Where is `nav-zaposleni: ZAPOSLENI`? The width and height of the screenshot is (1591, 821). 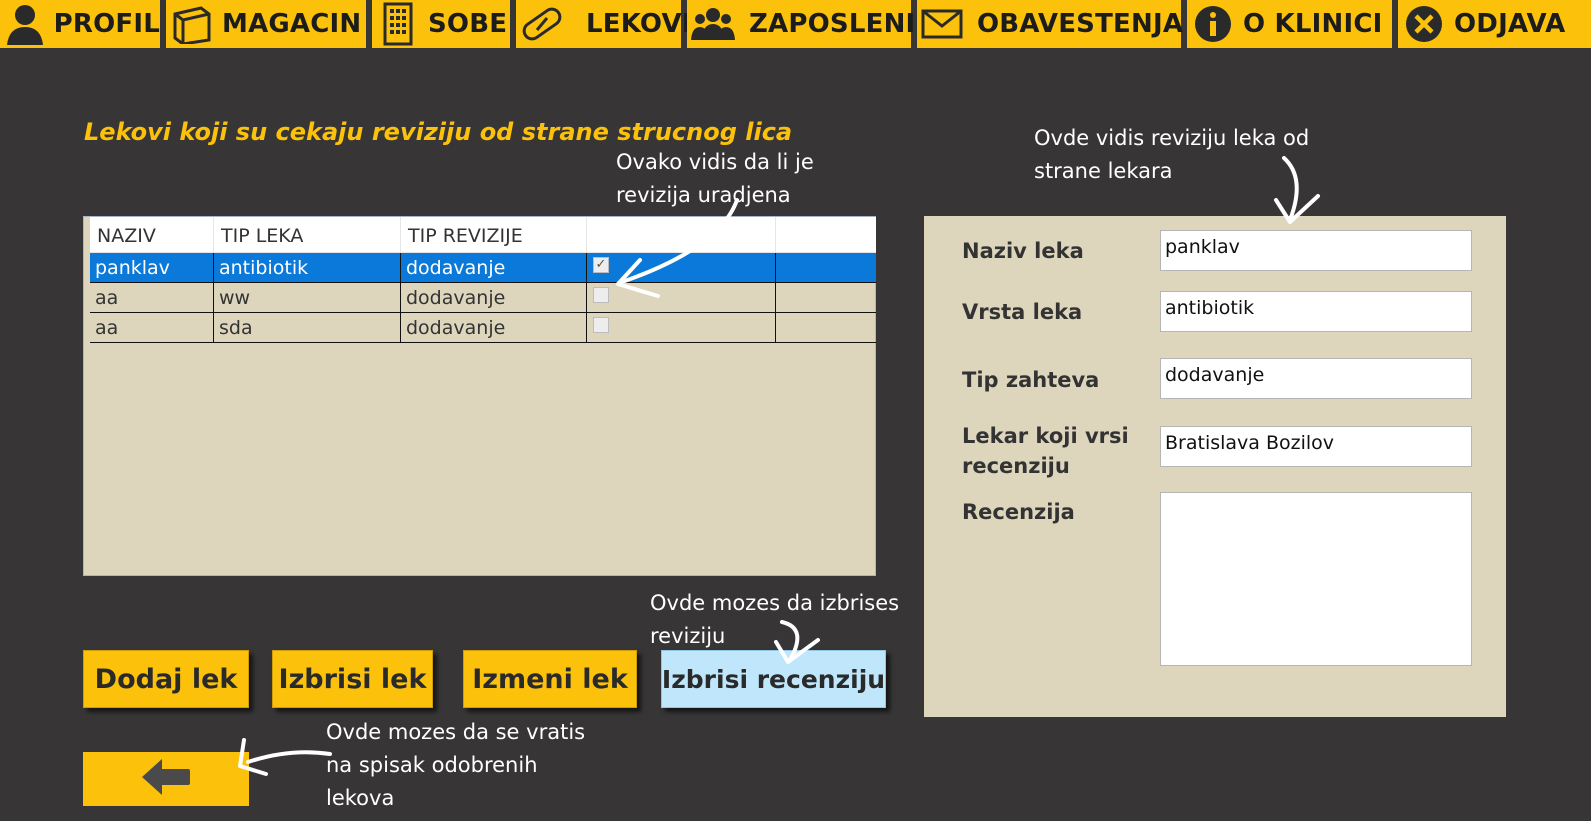
nav-zaposleni: ZAPOSLENI is located at coordinates (801, 24).